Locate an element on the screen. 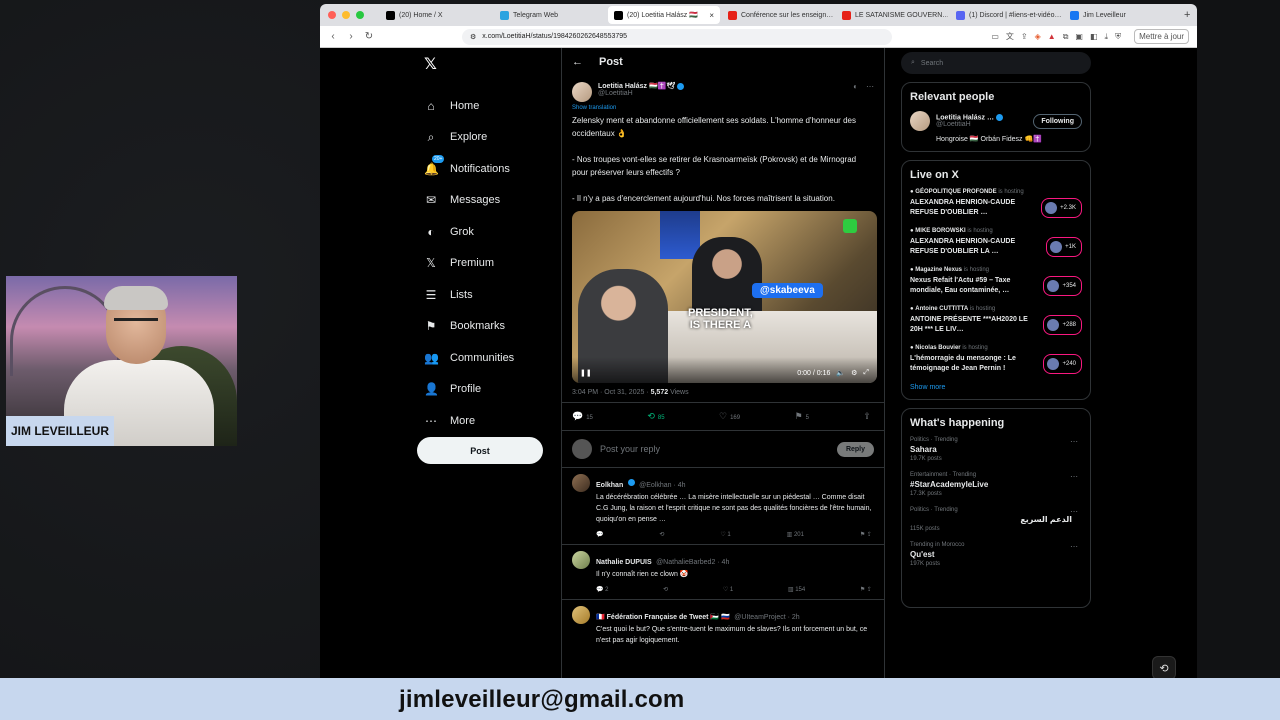 This screenshot has height=720, width=1280. nav-item-lists: ☰ Lists is located at coordinates (486, 295).